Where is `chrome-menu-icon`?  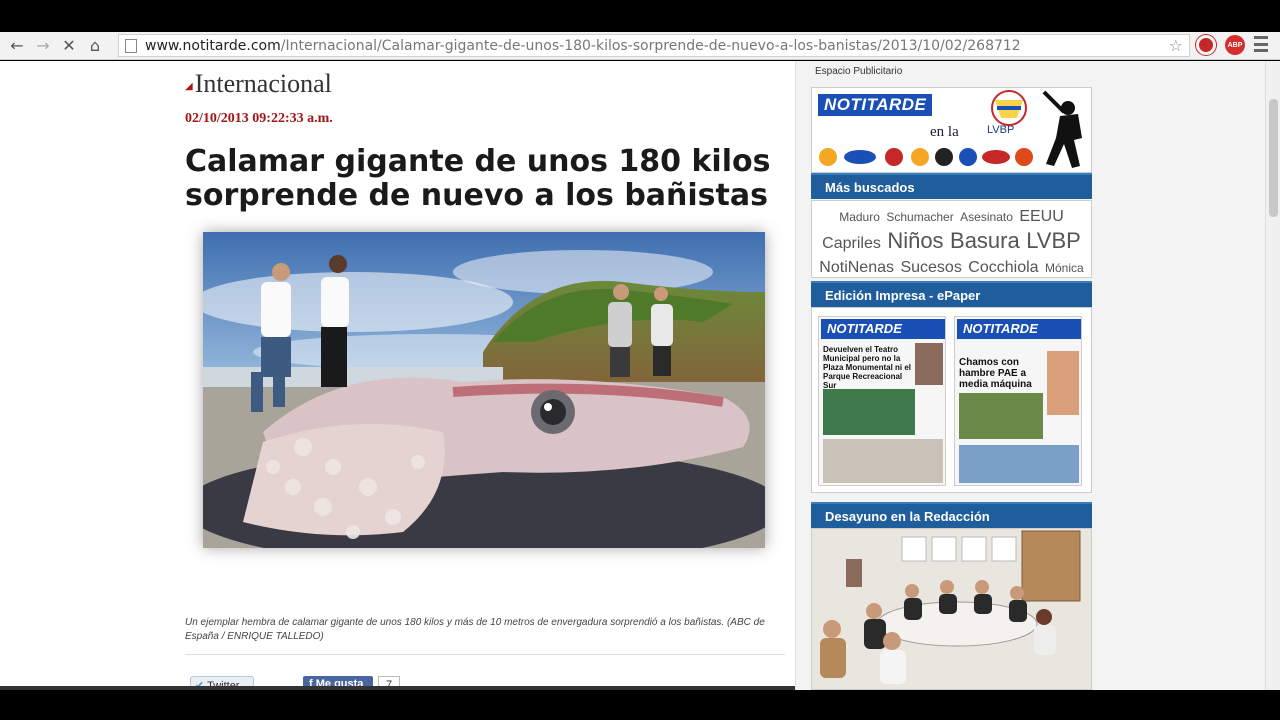
chrome-menu-icon is located at coordinates (1261, 44).